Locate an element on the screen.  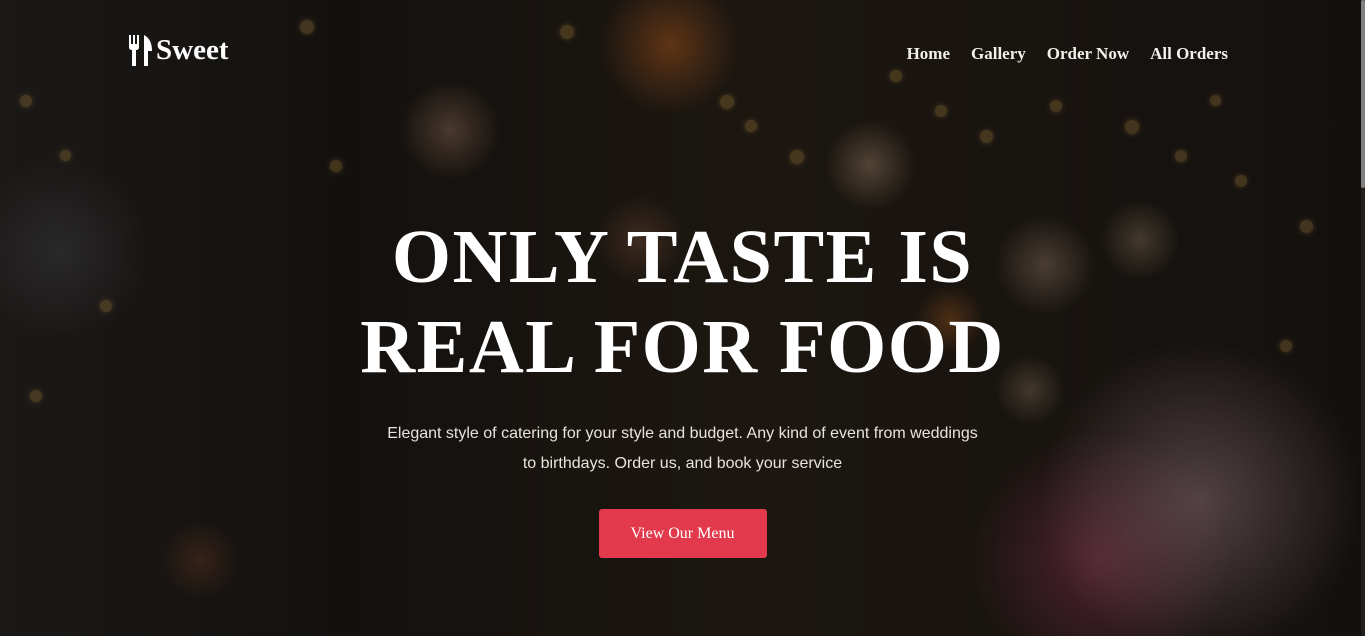
brand-logo-link: Sweet is located at coordinates (178, 50).